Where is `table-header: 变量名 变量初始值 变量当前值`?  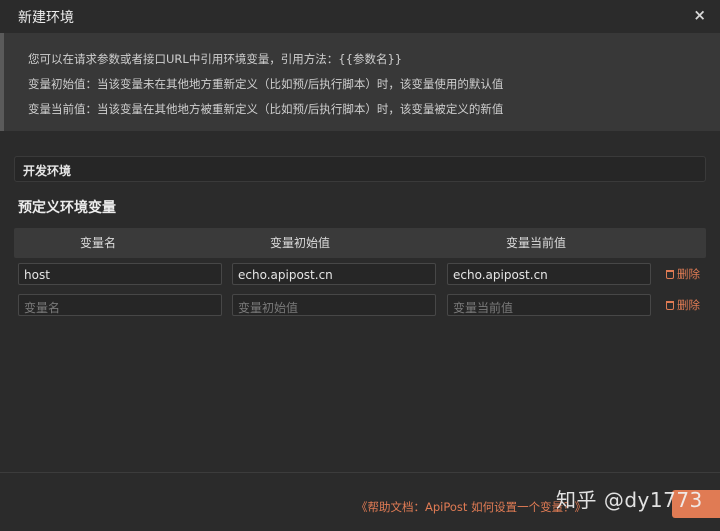 table-header: 变量名 变量初始值 变量当前值 is located at coordinates (360, 243).